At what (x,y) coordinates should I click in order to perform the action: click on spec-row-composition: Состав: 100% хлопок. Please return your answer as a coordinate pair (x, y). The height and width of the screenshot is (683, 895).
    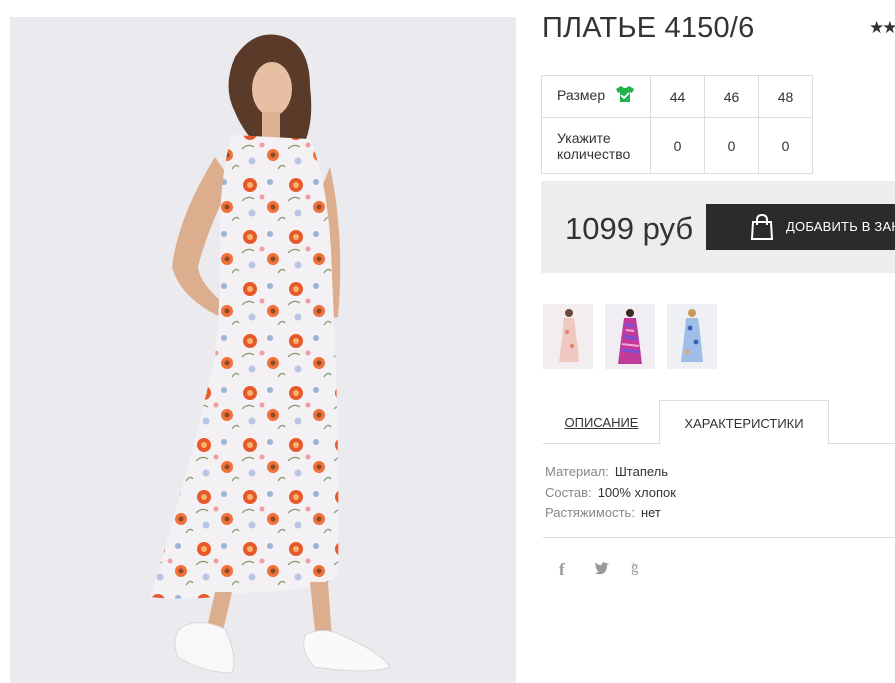
    Looking at the image, I should click on (610, 493).